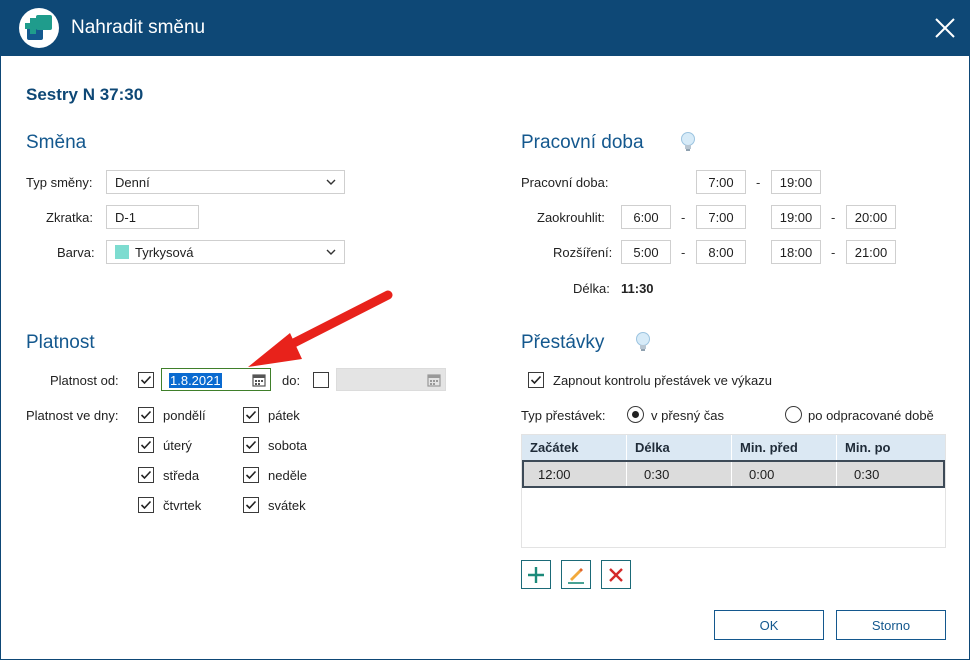  I want to click on valid-from-checkbox, so click(146, 380).